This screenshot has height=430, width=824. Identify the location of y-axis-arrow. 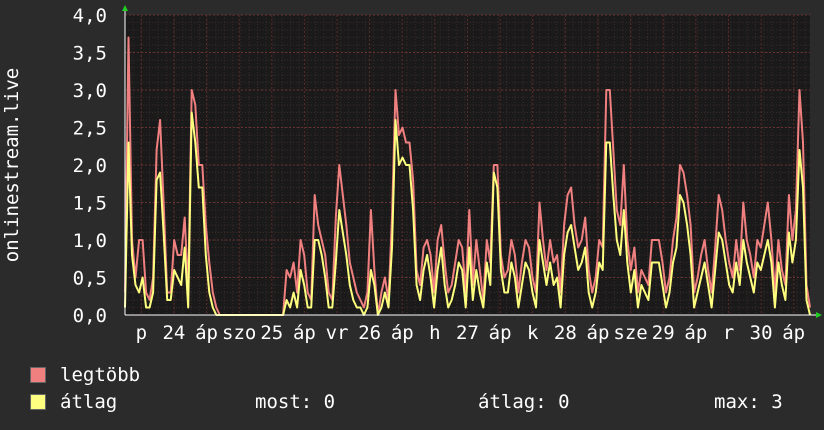
(125, 8).